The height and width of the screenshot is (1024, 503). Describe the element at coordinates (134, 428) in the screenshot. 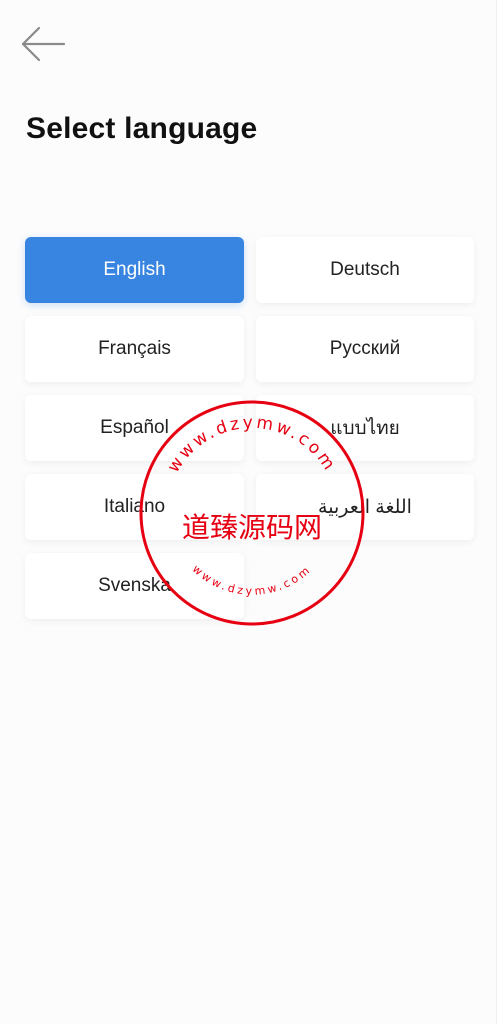

I see `language-option-espanol: Español` at that location.